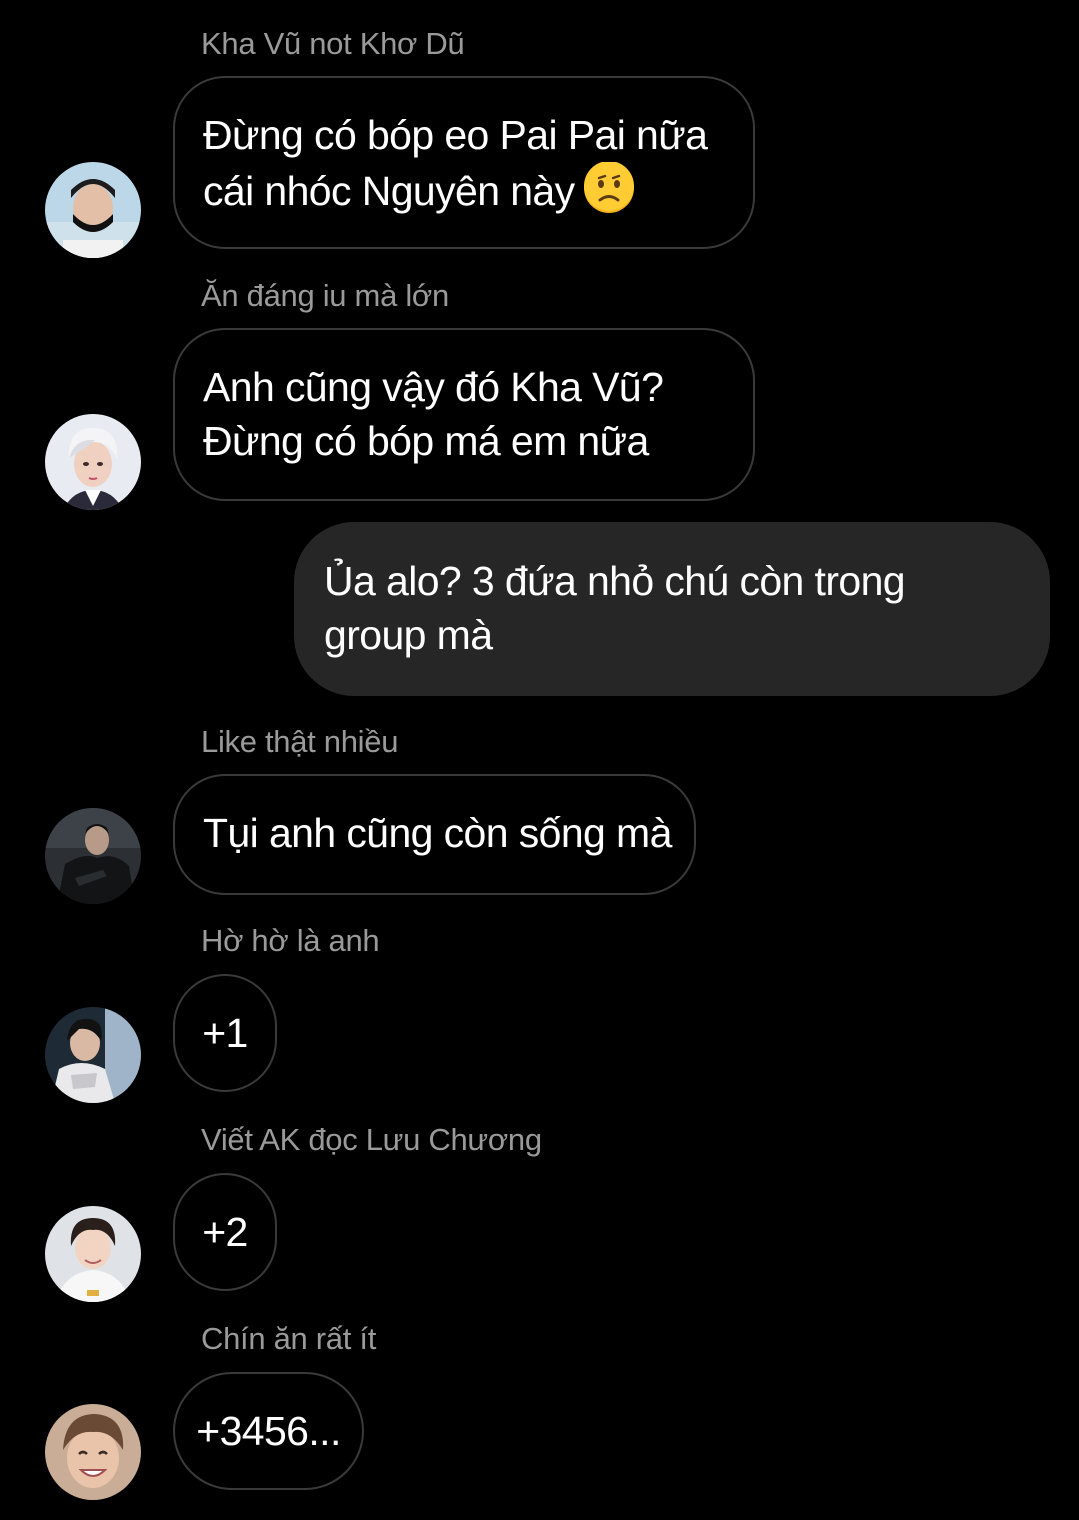 The height and width of the screenshot is (1520, 1079). Describe the element at coordinates (290, 940) in the screenshot. I see `sender-name: Hờ hờ là anh` at that location.